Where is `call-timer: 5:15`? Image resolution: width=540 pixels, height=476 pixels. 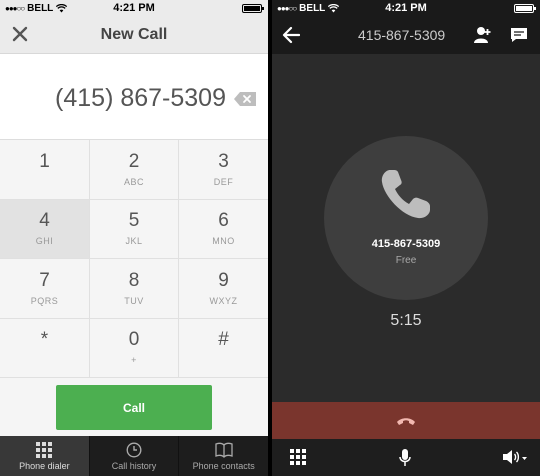
call-timer: 5:15 is located at coordinates (406, 320).